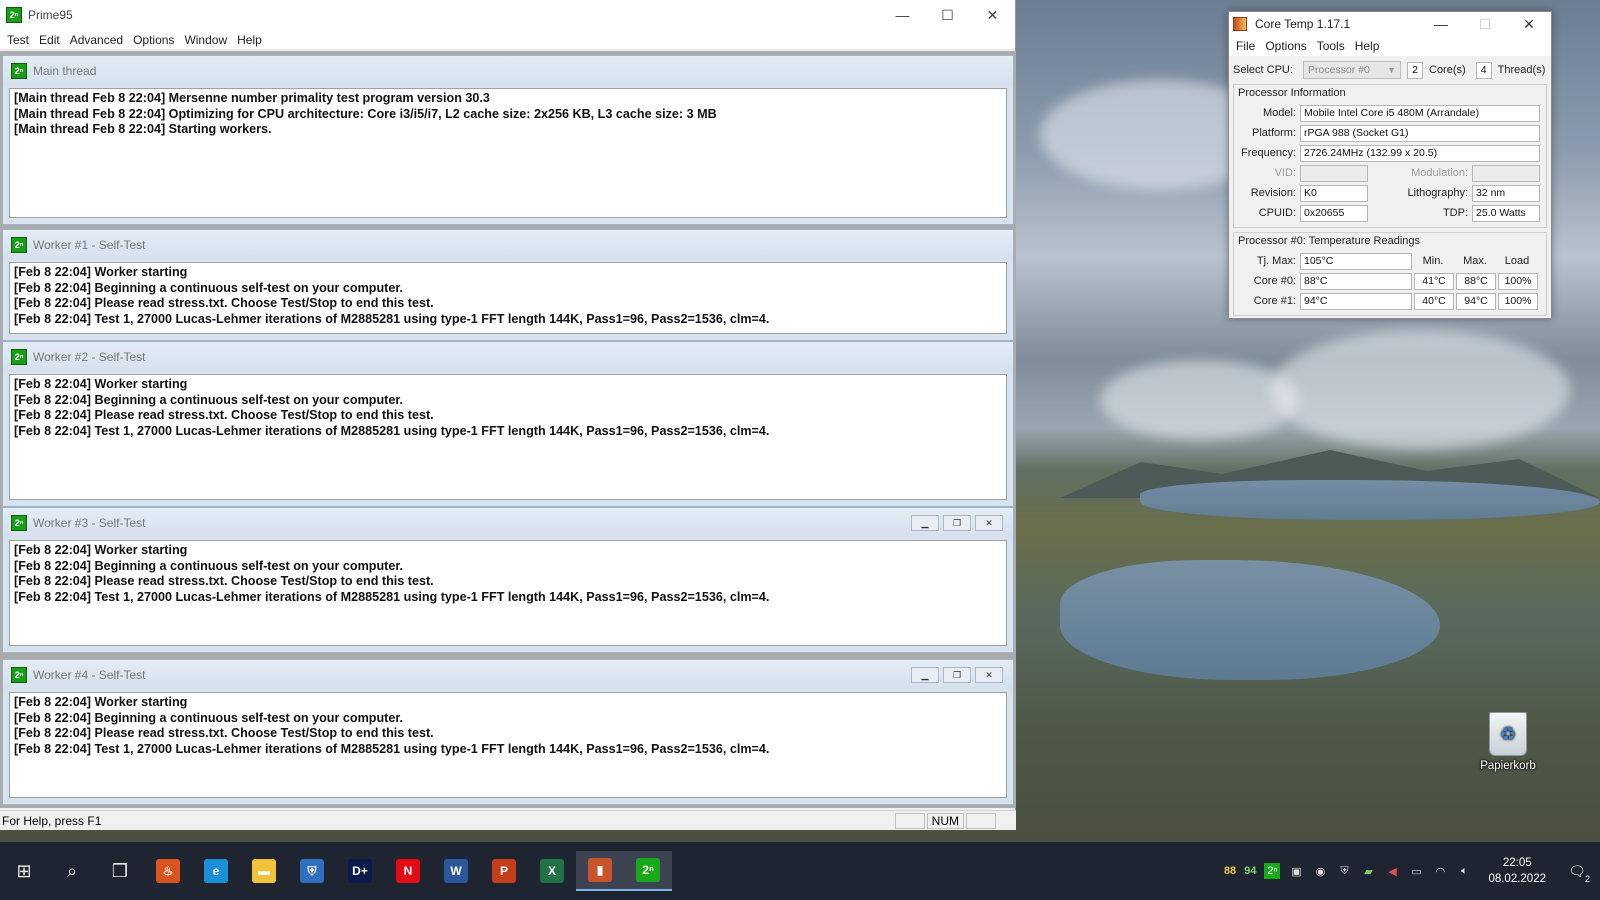 This screenshot has width=1600, height=900. Describe the element at coordinates (648, 871) in the screenshot. I see `taskbar-app-prime95: 2ⁿ` at that location.